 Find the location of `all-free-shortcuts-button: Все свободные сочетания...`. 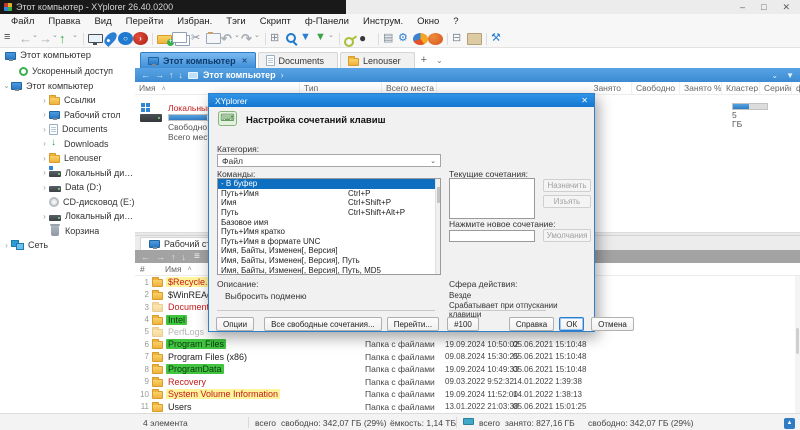

all-free-shortcuts-button: Все свободные сочетания... is located at coordinates (323, 324).